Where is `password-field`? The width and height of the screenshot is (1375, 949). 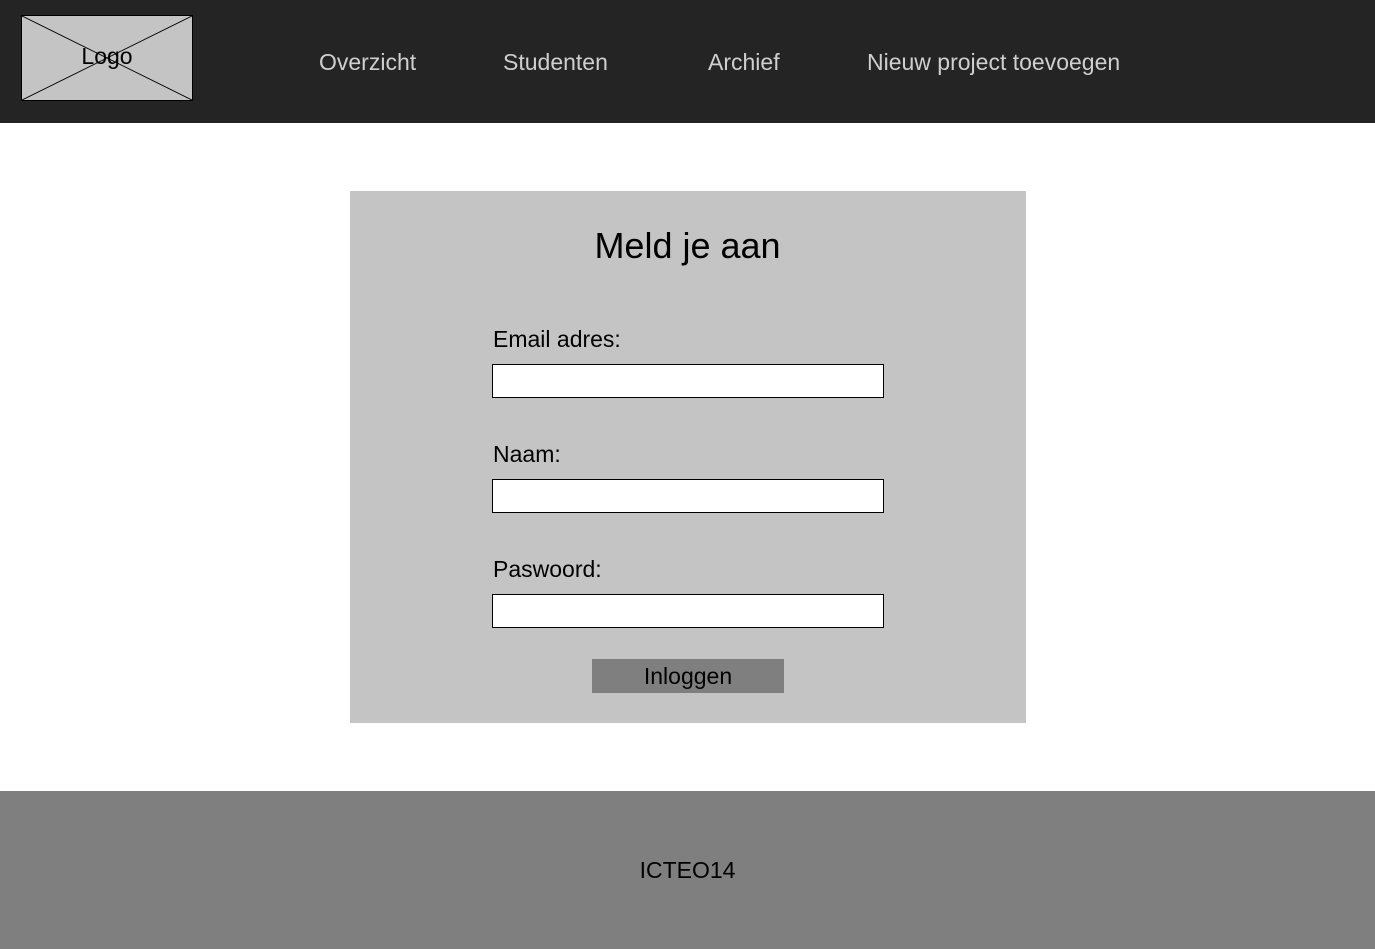 password-field is located at coordinates (688, 611).